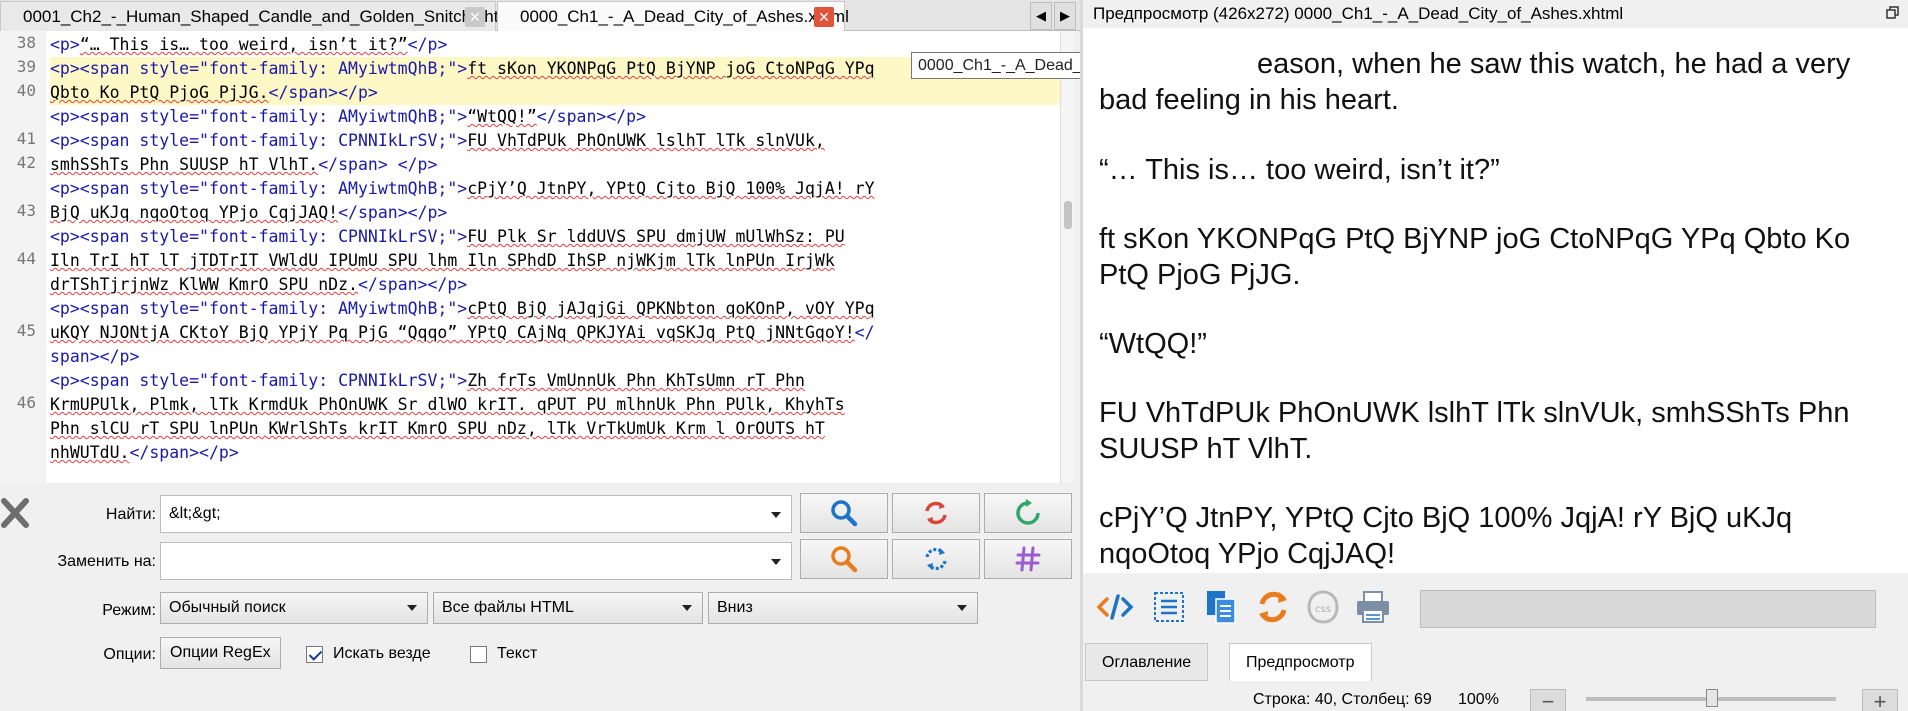  Describe the element at coordinates (378, 164) in the screenshot. I see `code-markup: </span> </p>` at that location.